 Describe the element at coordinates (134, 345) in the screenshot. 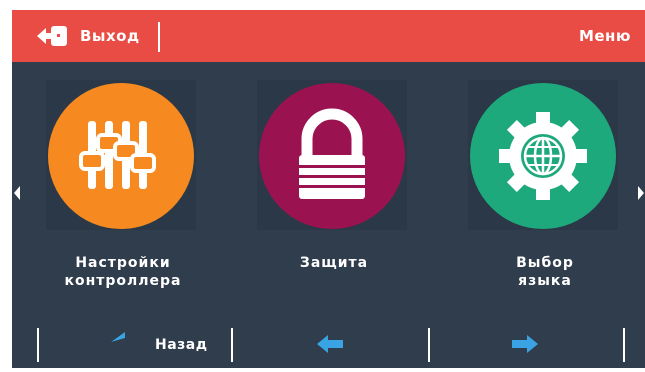

I see `back-button: Назад` at that location.